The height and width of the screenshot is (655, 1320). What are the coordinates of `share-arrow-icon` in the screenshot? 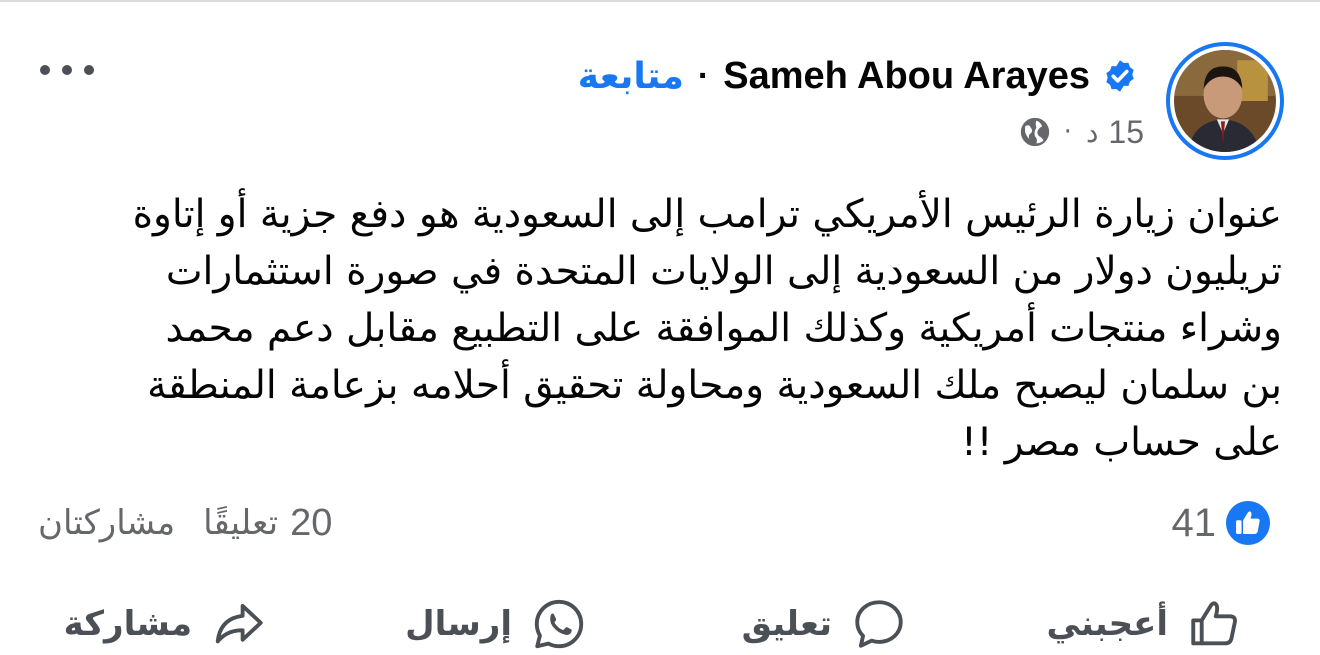 It's located at (239, 623).